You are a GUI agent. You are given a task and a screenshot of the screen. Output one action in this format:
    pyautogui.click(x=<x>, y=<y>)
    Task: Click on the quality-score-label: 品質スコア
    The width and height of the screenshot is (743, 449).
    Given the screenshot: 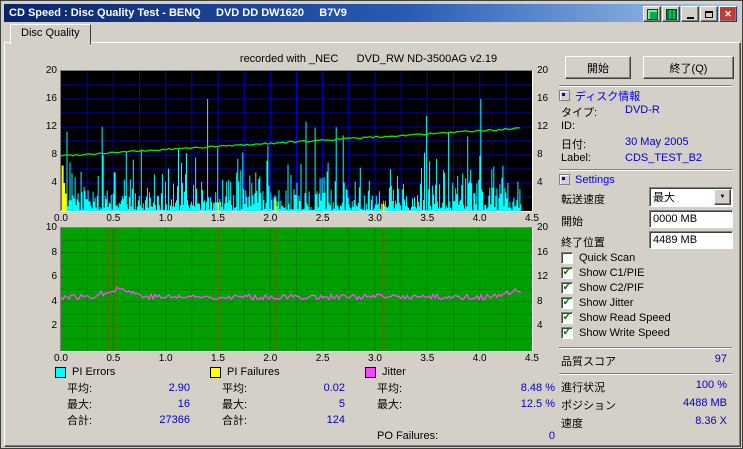 What is the action you would take?
    pyautogui.click(x=588, y=362)
    